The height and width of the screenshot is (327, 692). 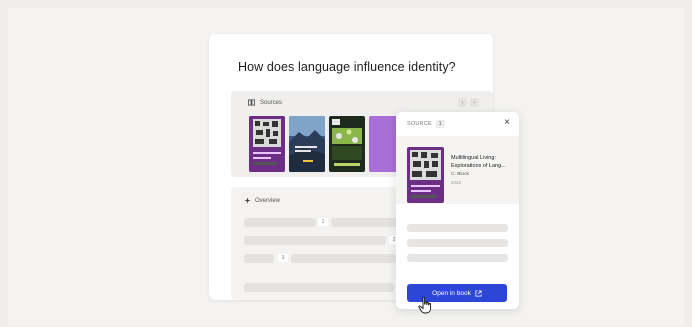 I want to click on question-title: How does language influence identity?, so click(x=347, y=67).